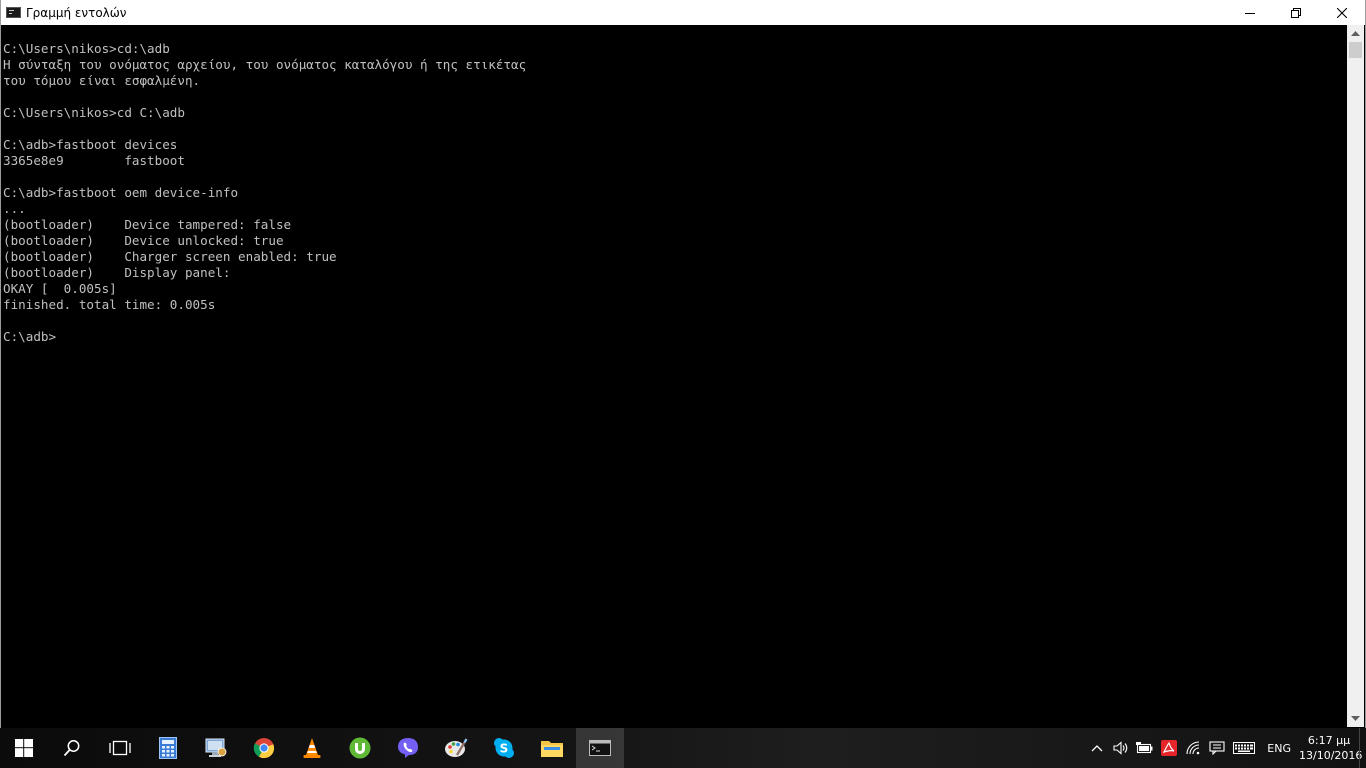 The image size is (1366, 768). I want to click on action-center-button, so click(1217, 748).